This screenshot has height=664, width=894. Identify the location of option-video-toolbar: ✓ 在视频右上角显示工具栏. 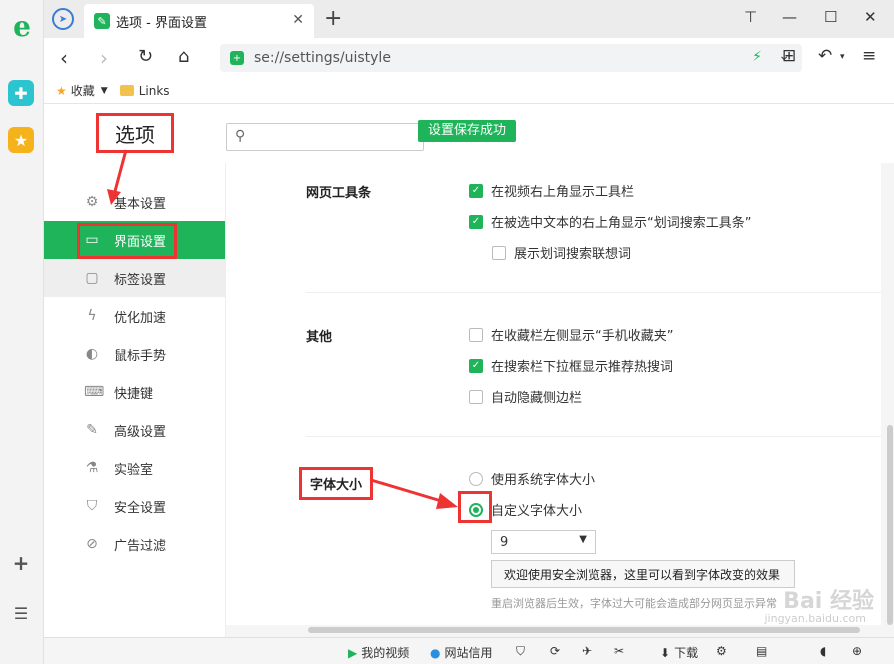
(551, 190).